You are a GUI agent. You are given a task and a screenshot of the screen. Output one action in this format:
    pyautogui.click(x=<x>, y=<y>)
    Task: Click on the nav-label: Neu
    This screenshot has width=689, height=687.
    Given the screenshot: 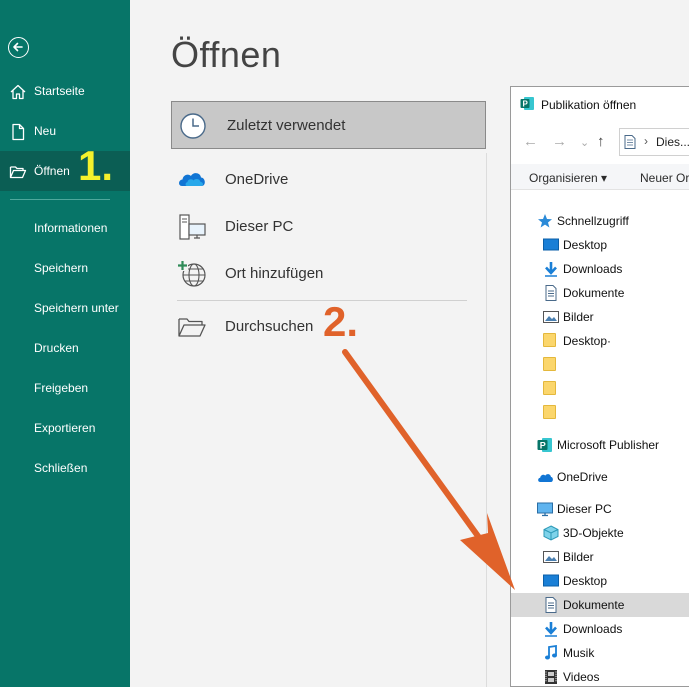 What is the action you would take?
    pyautogui.click(x=45, y=131)
    